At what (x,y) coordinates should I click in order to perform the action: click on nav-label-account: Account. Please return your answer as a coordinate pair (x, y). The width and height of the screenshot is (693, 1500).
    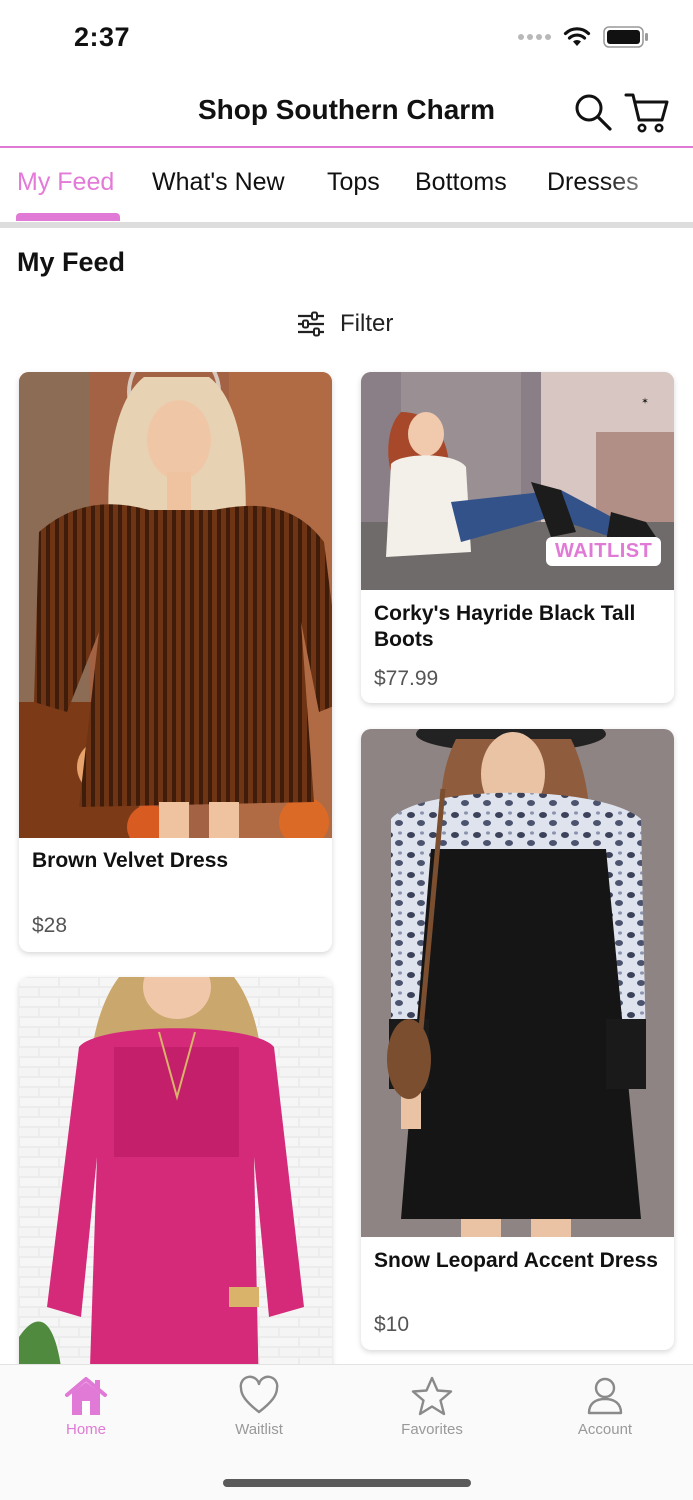
    Looking at the image, I should click on (605, 1429).